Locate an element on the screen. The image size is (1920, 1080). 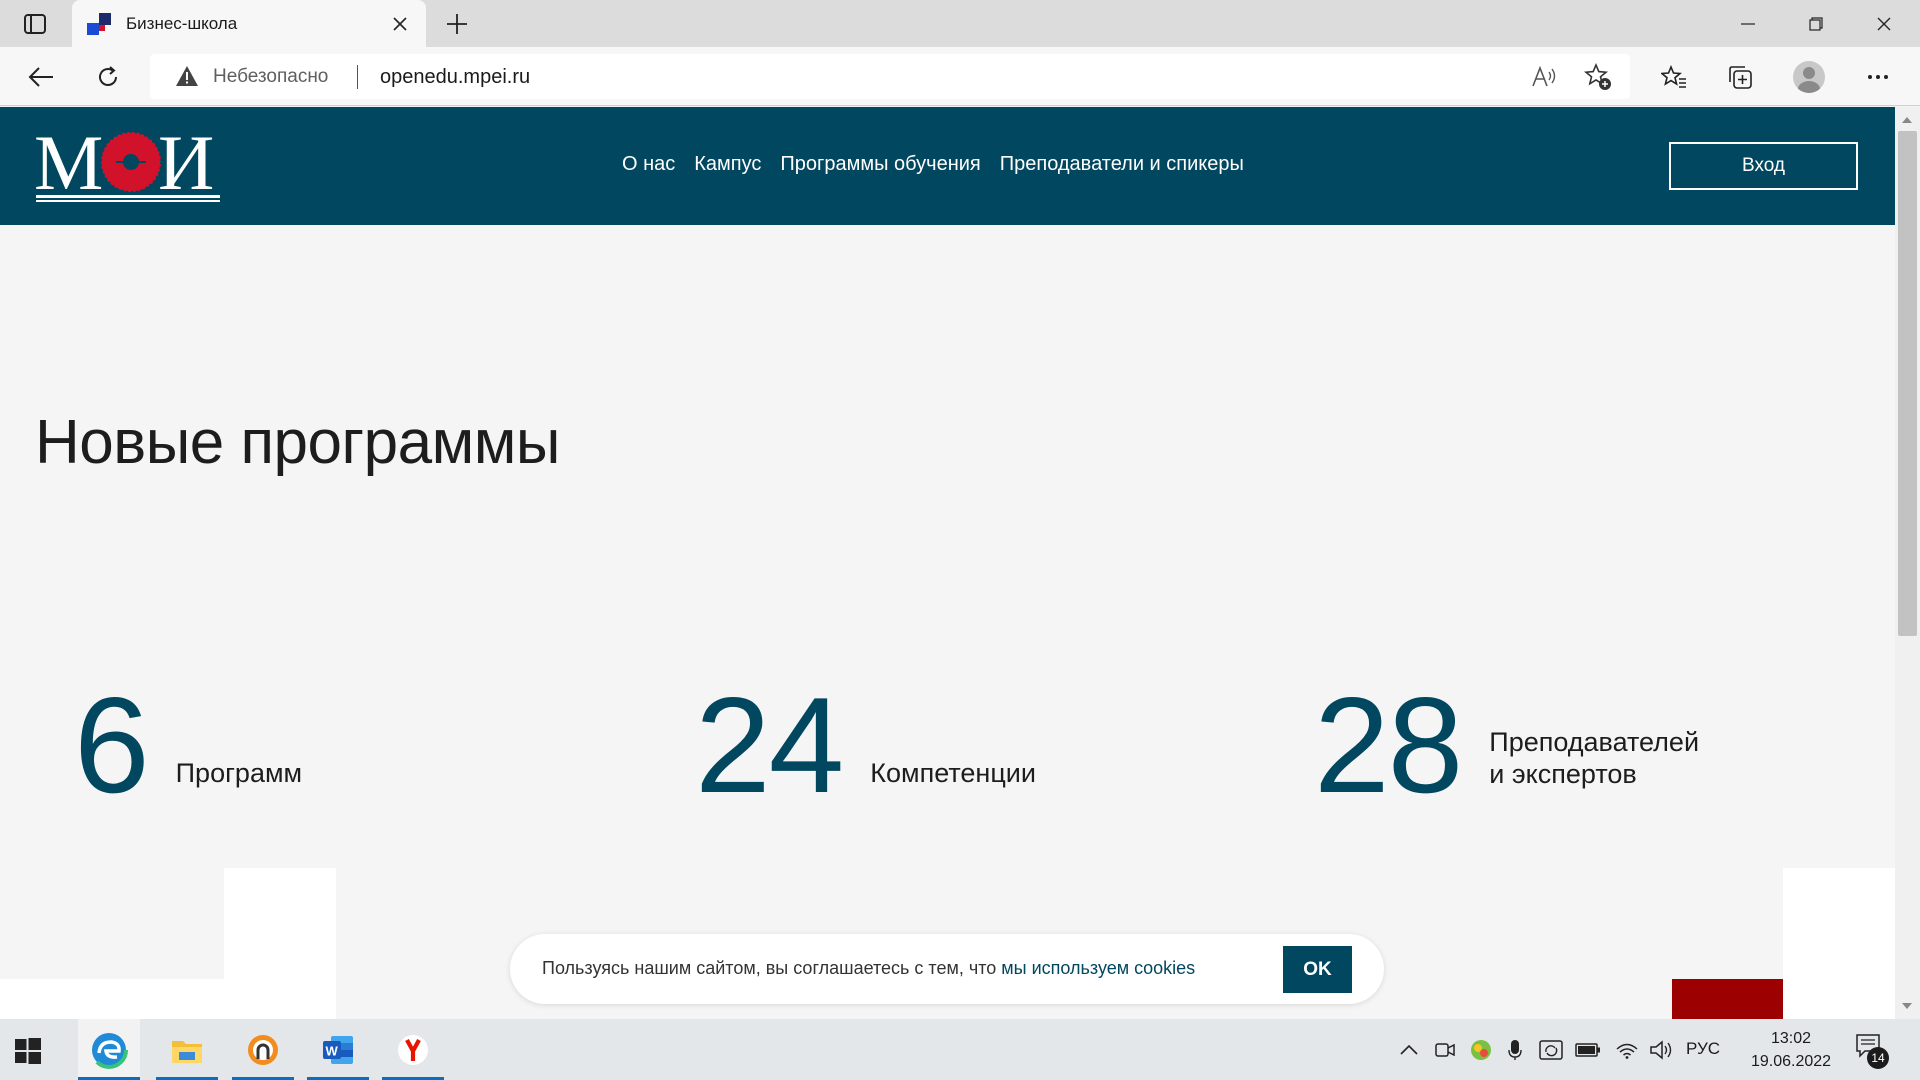
browser-tab-bar: Бизнес-школа is located at coordinates (960, 23).